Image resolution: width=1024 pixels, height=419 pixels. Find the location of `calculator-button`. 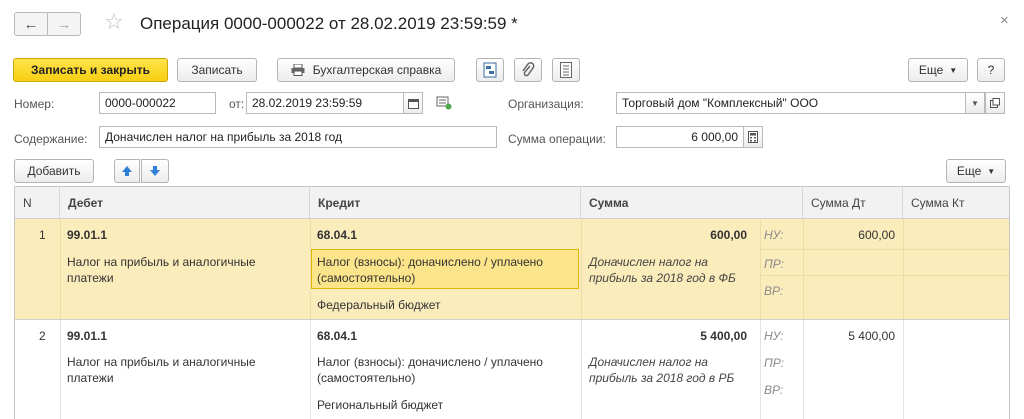

calculator-button is located at coordinates (753, 137).